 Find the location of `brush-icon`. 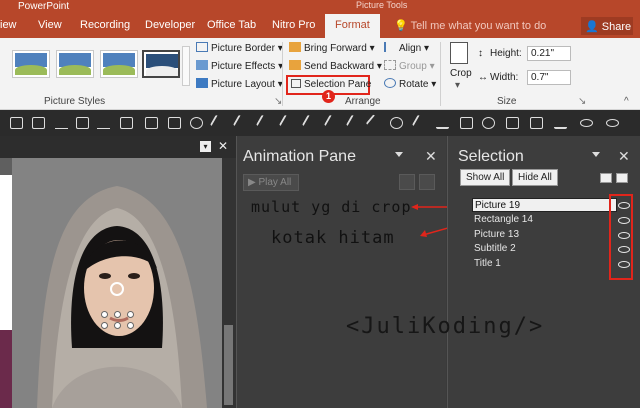

brush-icon is located at coordinates (374, 123).